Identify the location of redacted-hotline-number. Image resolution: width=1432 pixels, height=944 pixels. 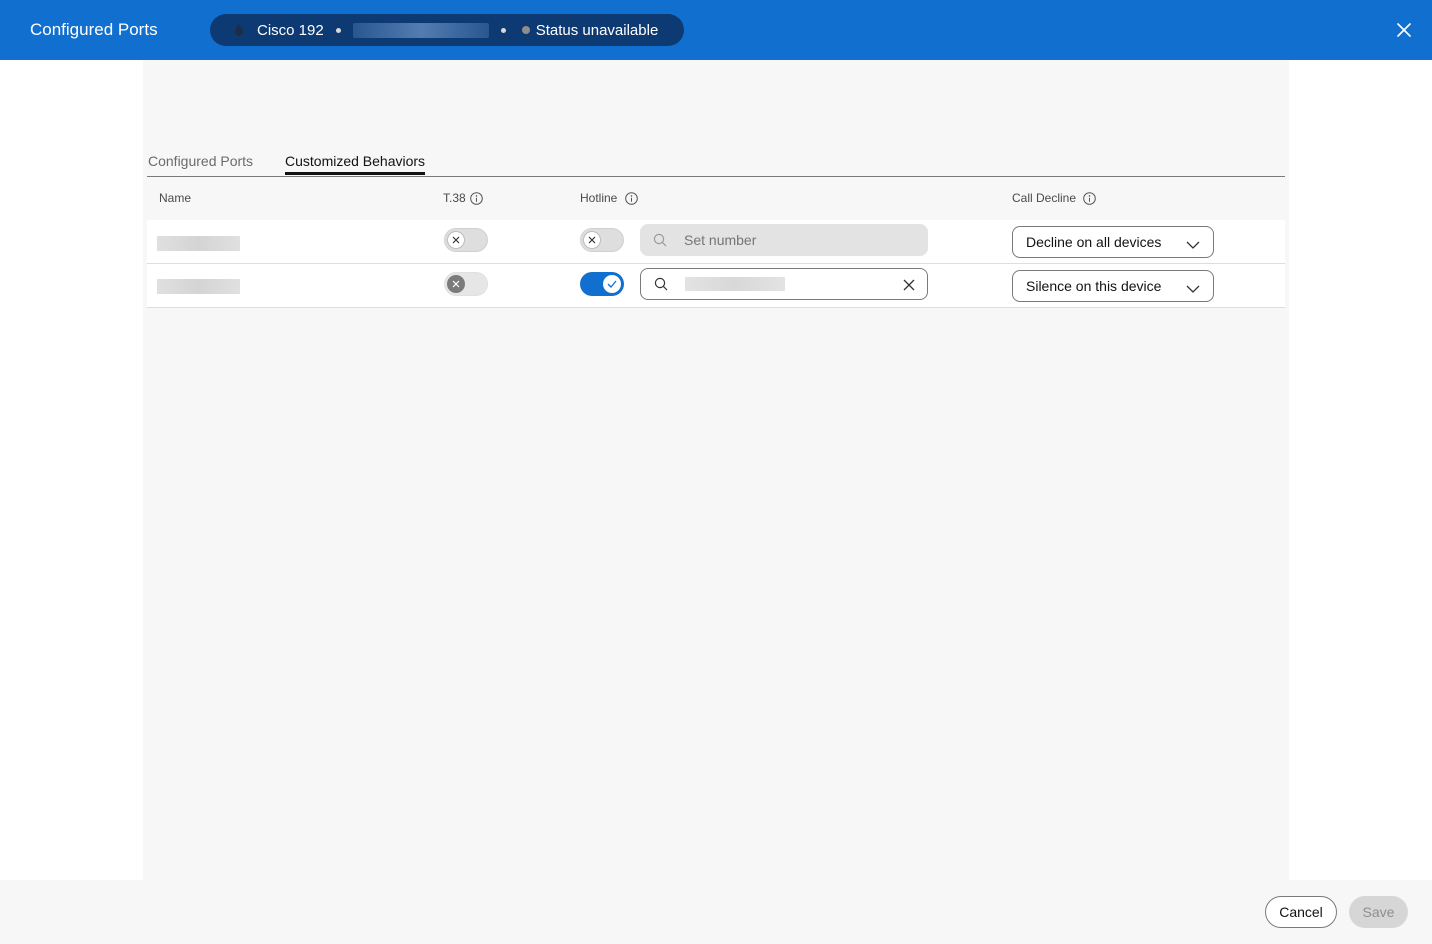
(735, 284).